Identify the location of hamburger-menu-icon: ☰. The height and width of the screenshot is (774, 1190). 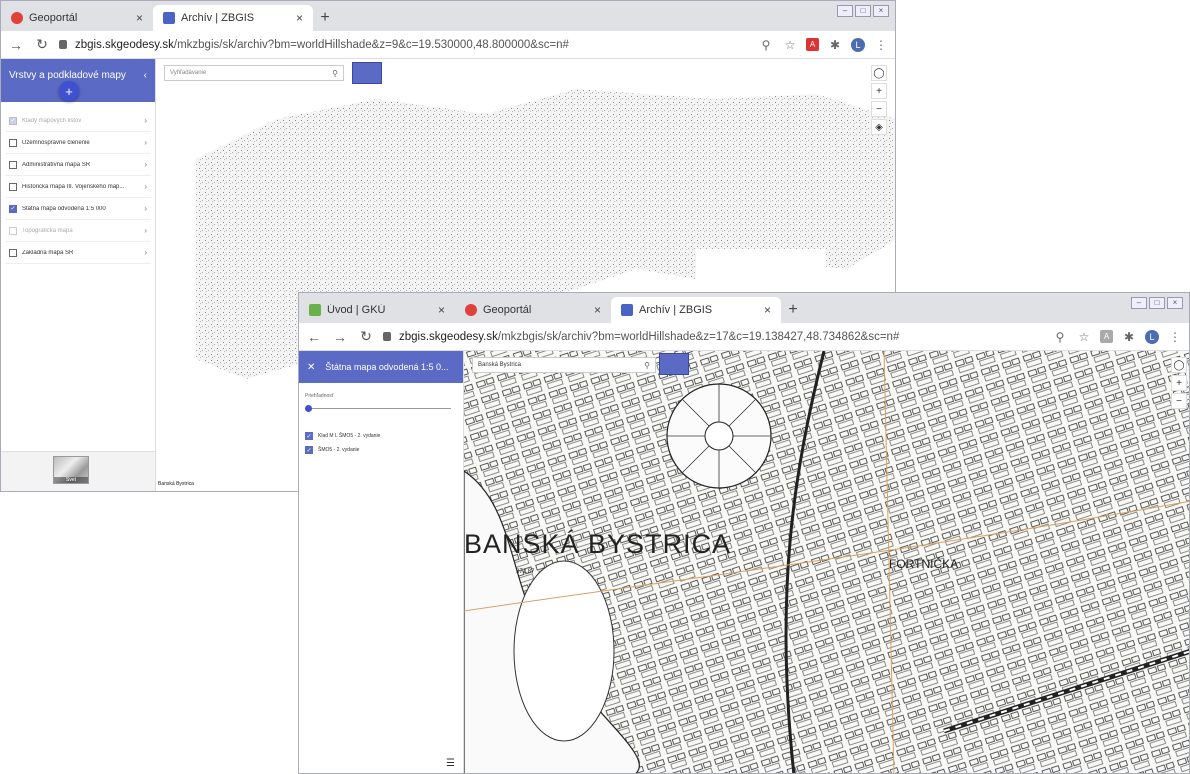
(450, 763).